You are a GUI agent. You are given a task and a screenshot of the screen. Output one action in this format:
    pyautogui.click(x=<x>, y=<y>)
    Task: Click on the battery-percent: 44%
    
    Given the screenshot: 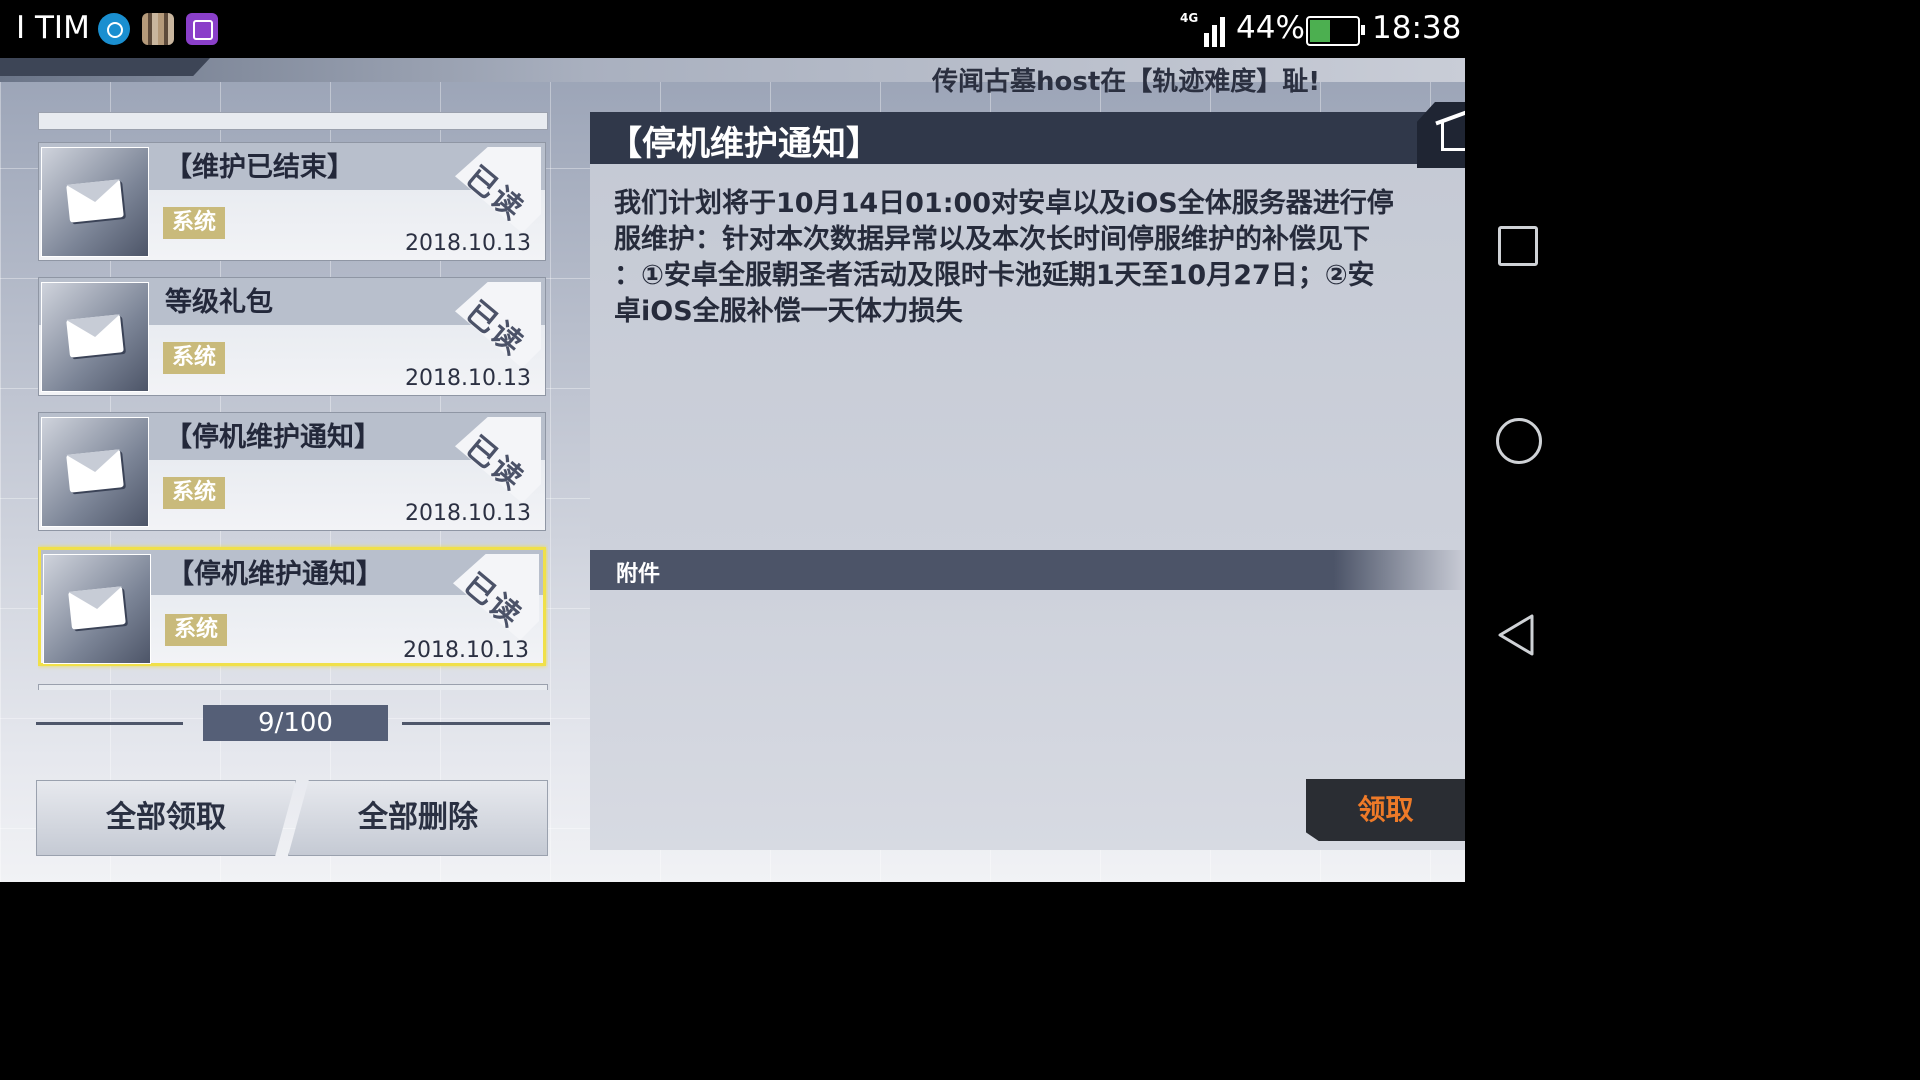 What is the action you would take?
    pyautogui.click(x=1270, y=28)
    